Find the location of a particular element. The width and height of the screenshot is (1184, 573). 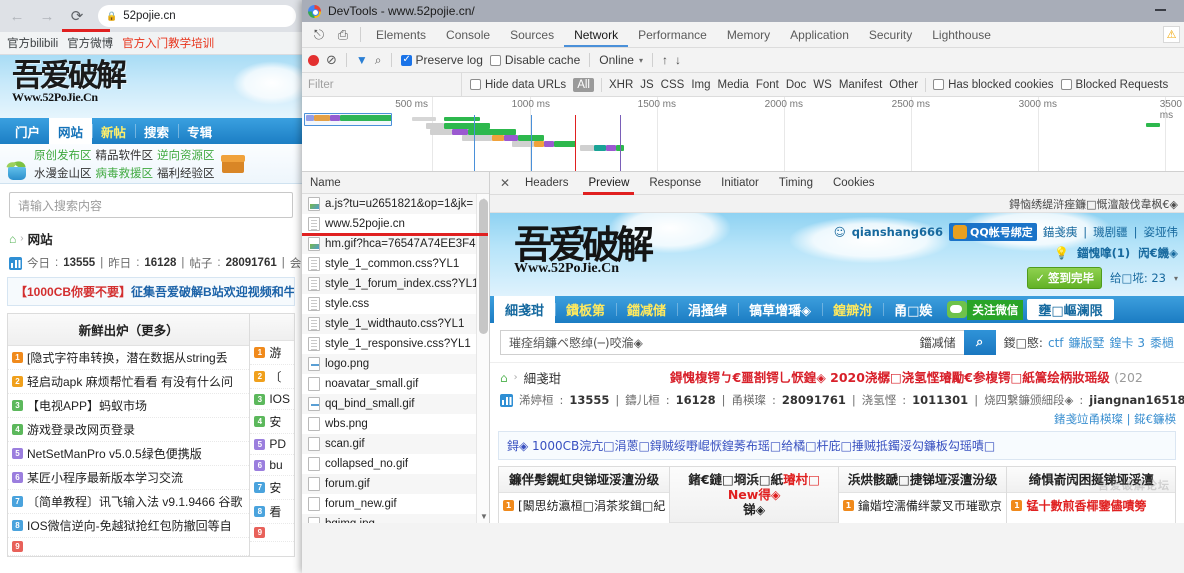

list-item: 1 锰十數煎香檌鑒儘嘖篣 is located at coordinates (1091, 505).